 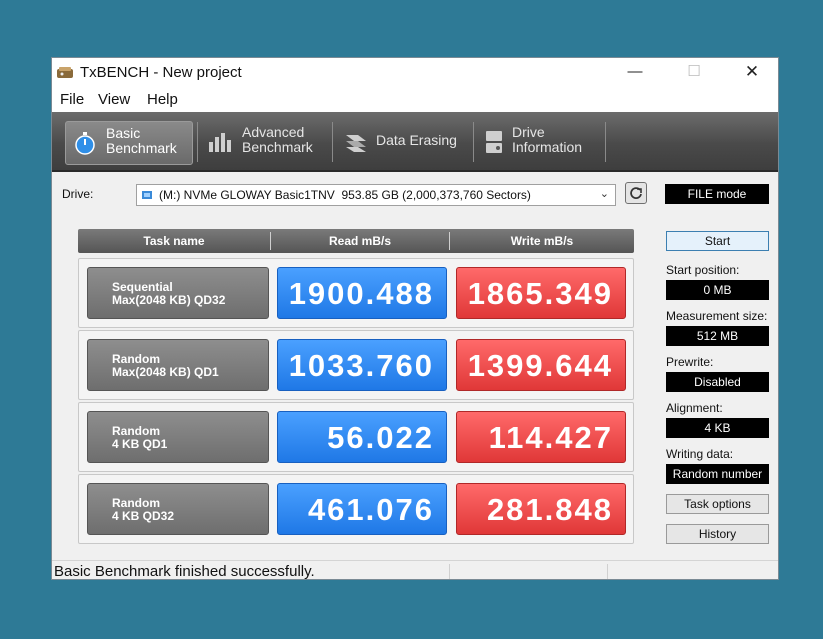 I want to click on tab-advanced-label-1: Advanced, so click(x=273, y=132).